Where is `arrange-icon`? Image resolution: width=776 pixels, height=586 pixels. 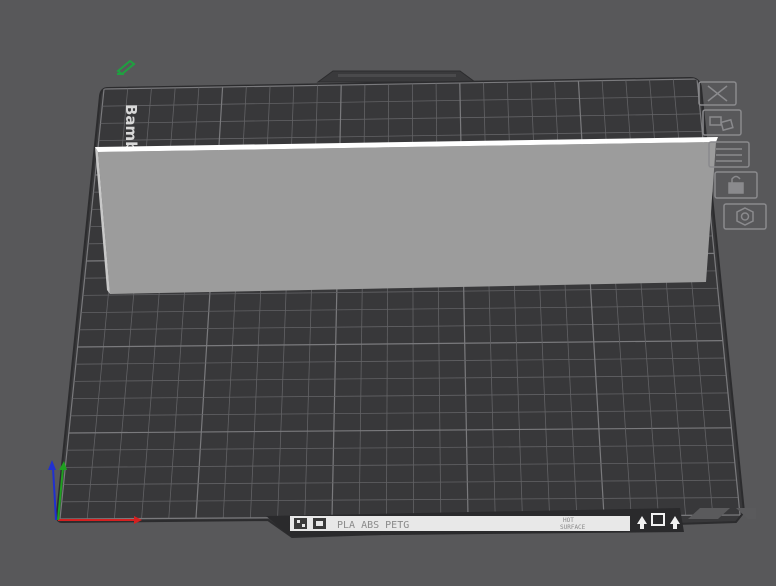
arrange-icon is located at coordinates (715, 121).